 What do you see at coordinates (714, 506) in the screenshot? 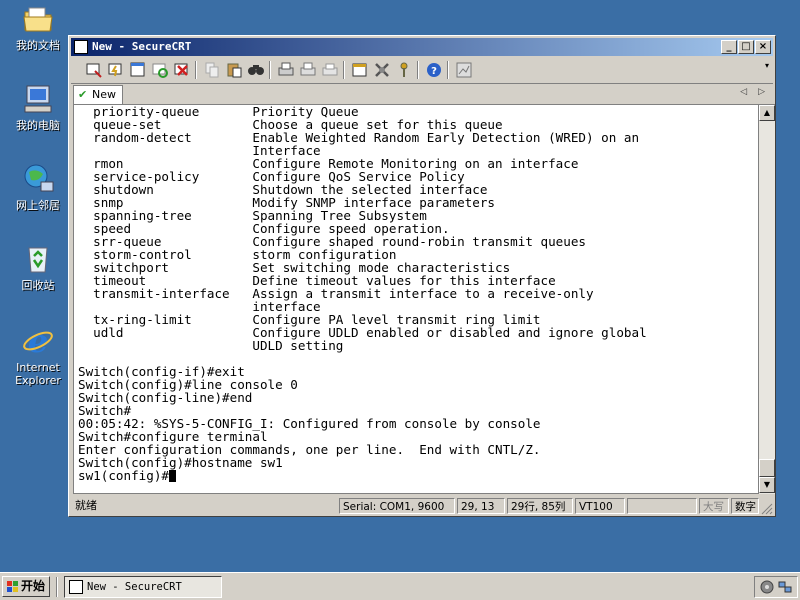
I see `status-caps-lock: 大写` at bounding box center [714, 506].